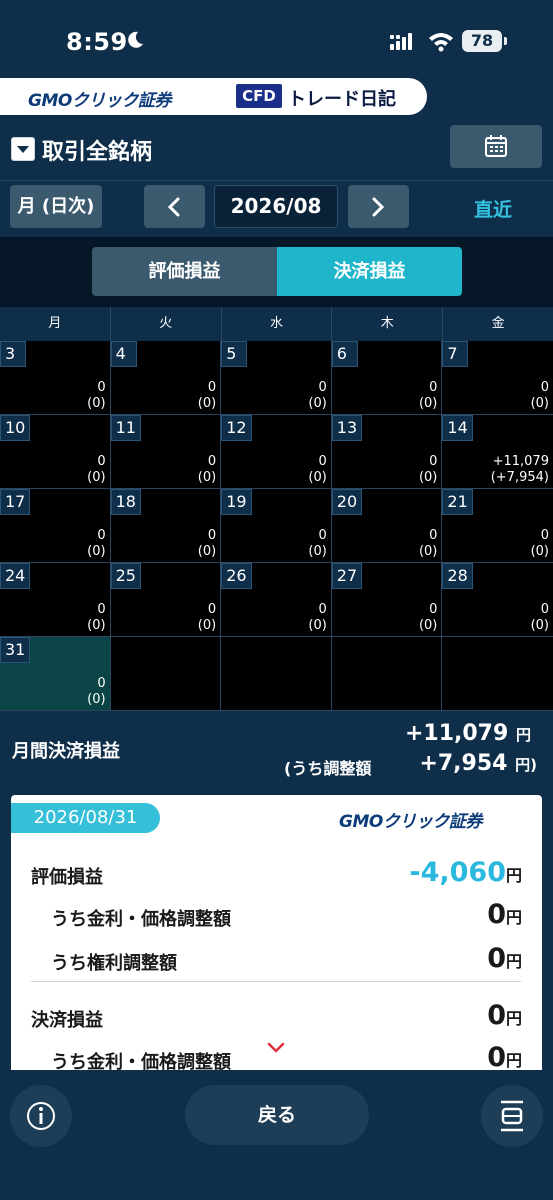 Image resolution: width=553 pixels, height=1200 pixels. I want to click on top-bottom-icon, so click(512, 1116).